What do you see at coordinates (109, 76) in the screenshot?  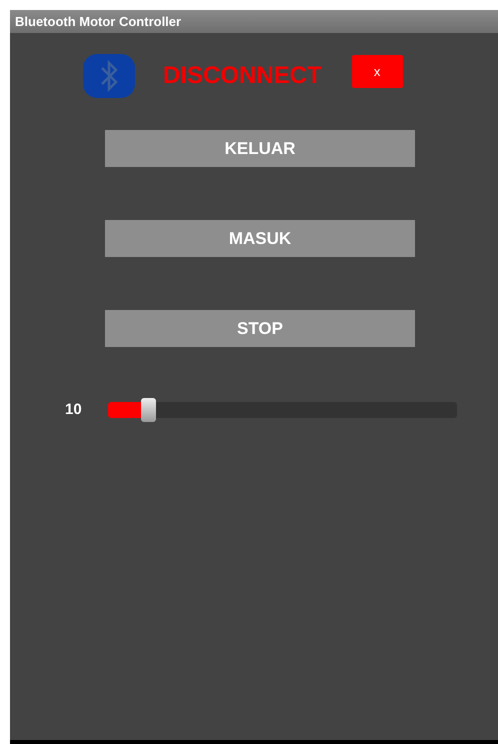 I see `bluetooth-icon` at bounding box center [109, 76].